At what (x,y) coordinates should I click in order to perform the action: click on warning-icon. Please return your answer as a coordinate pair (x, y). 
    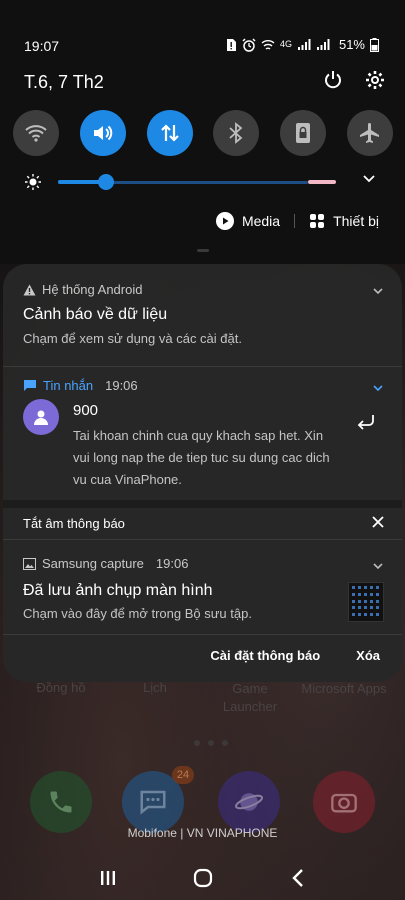
    Looking at the image, I should click on (29, 289).